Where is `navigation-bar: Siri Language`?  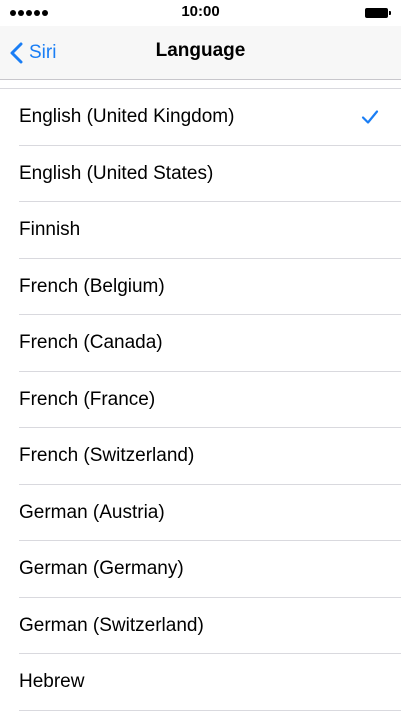 navigation-bar: Siri Language is located at coordinates (200, 53).